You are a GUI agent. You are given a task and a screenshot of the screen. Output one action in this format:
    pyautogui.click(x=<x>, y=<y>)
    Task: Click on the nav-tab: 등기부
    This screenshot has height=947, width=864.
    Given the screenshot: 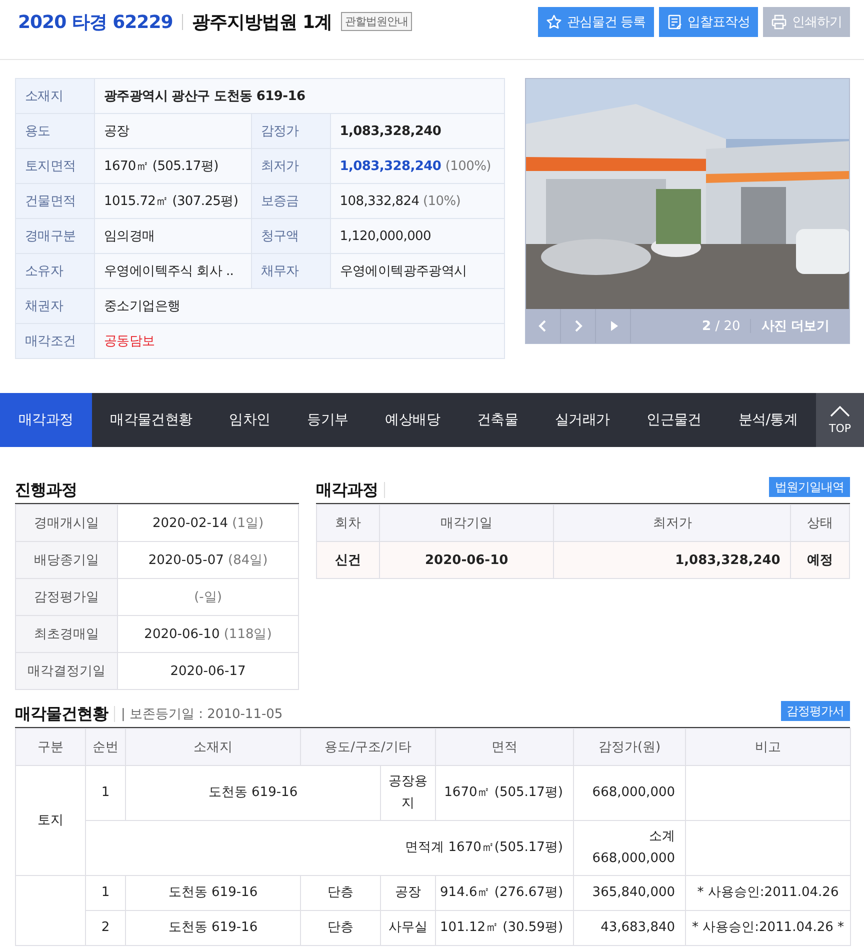 What is the action you would take?
    pyautogui.click(x=327, y=420)
    